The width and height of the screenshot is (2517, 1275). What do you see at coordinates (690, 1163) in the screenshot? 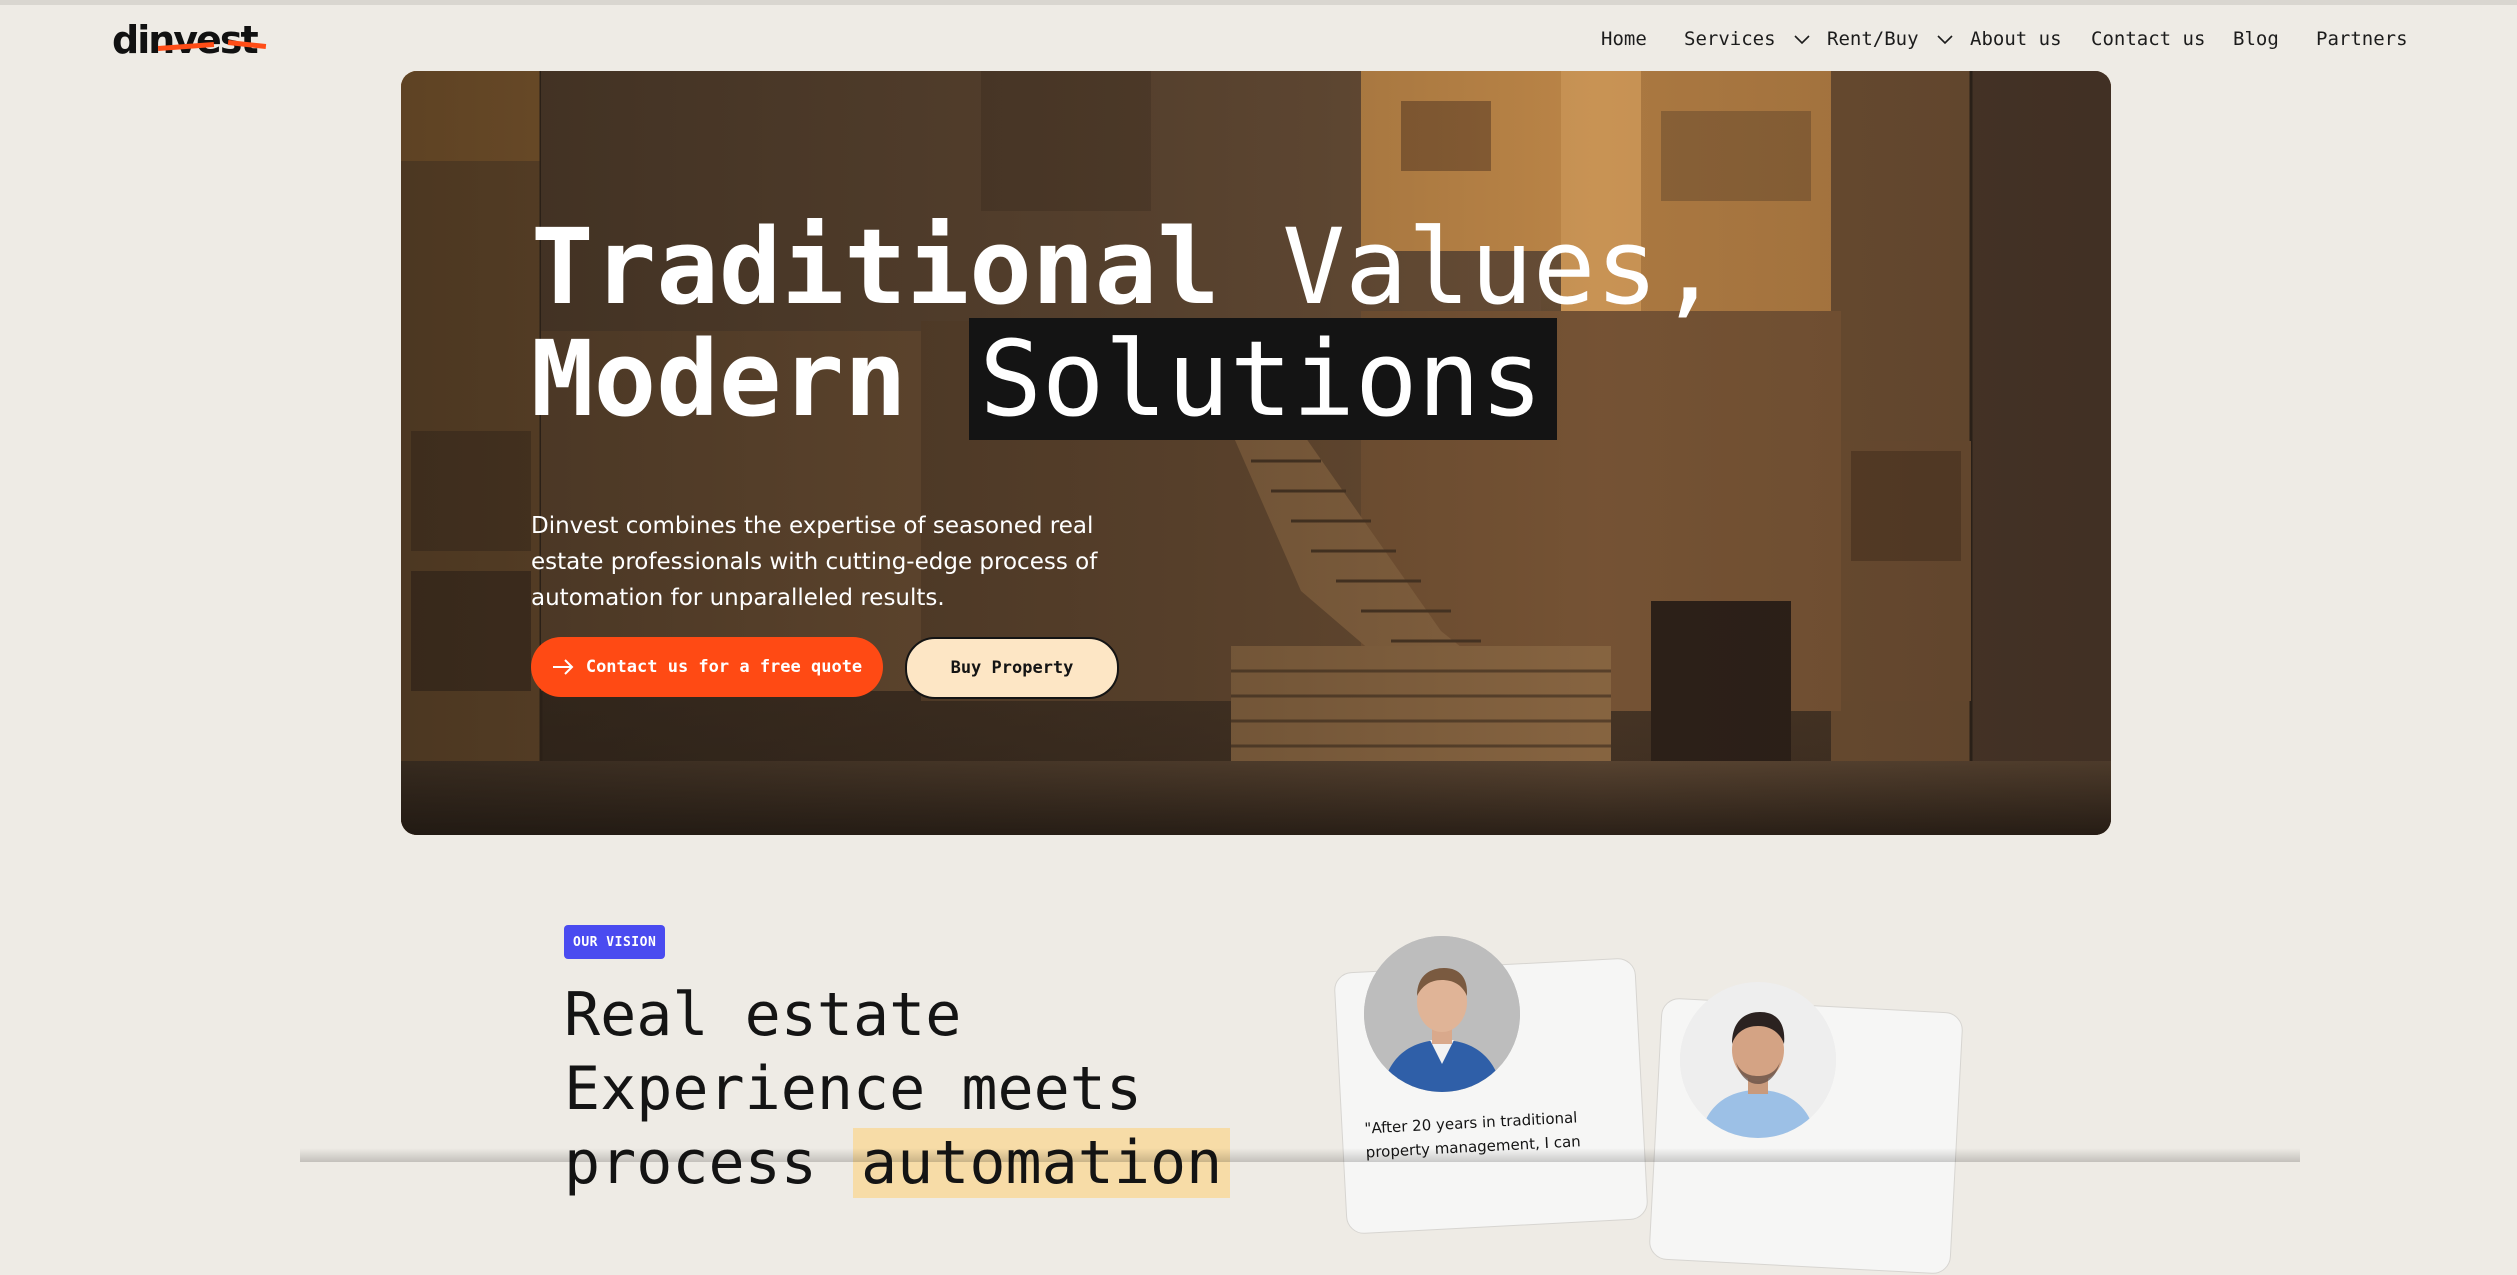
I see `vision-title-line: process` at bounding box center [690, 1163].